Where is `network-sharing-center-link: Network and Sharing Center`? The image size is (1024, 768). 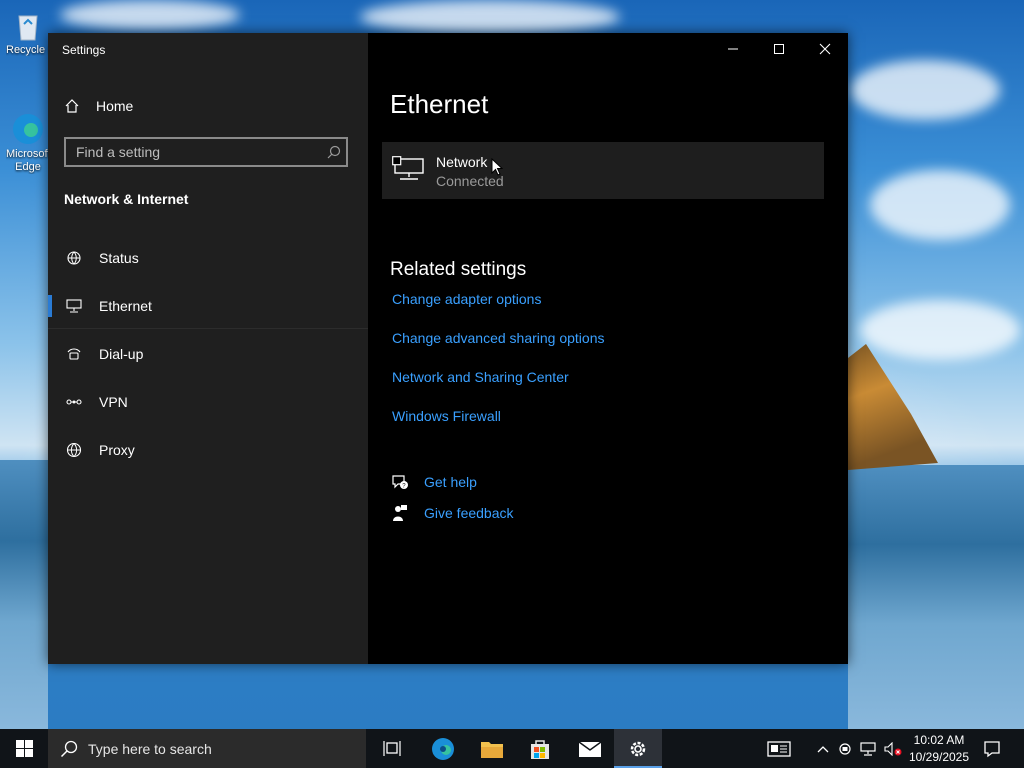 network-sharing-center-link: Network and Sharing Center is located at coordinates (480, 377).